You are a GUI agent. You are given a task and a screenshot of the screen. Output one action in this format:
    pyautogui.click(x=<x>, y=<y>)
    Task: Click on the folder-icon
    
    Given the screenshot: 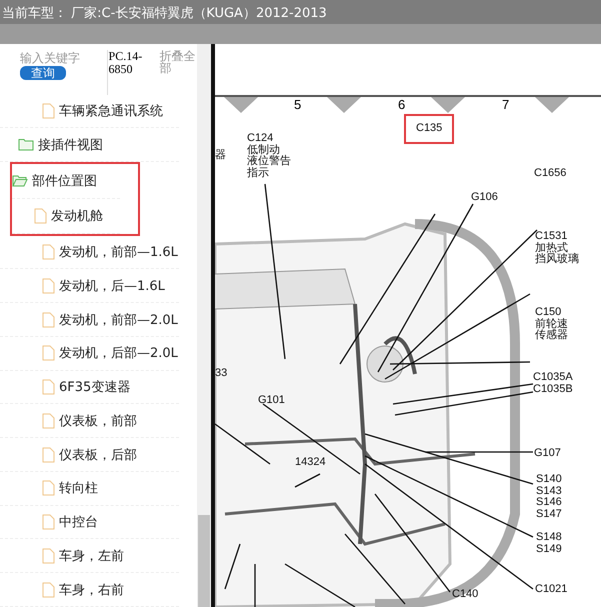 What is the action you would take?
    pyautogui.click(x=26, y=145)
    